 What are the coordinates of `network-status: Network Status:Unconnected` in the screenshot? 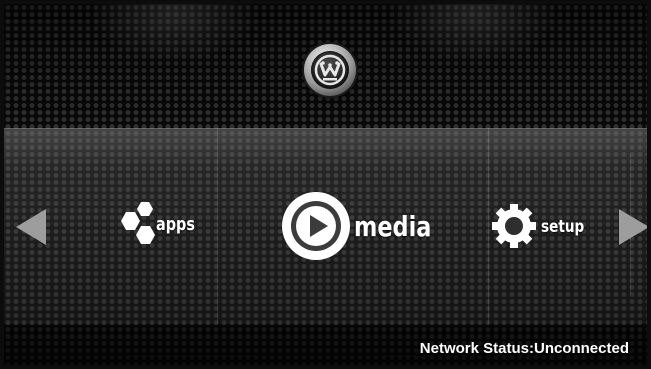 It's located at (524, 348).